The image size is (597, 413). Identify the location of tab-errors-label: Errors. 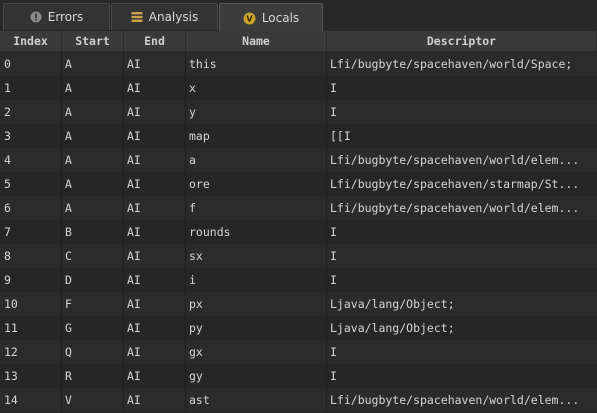
(65, 17).